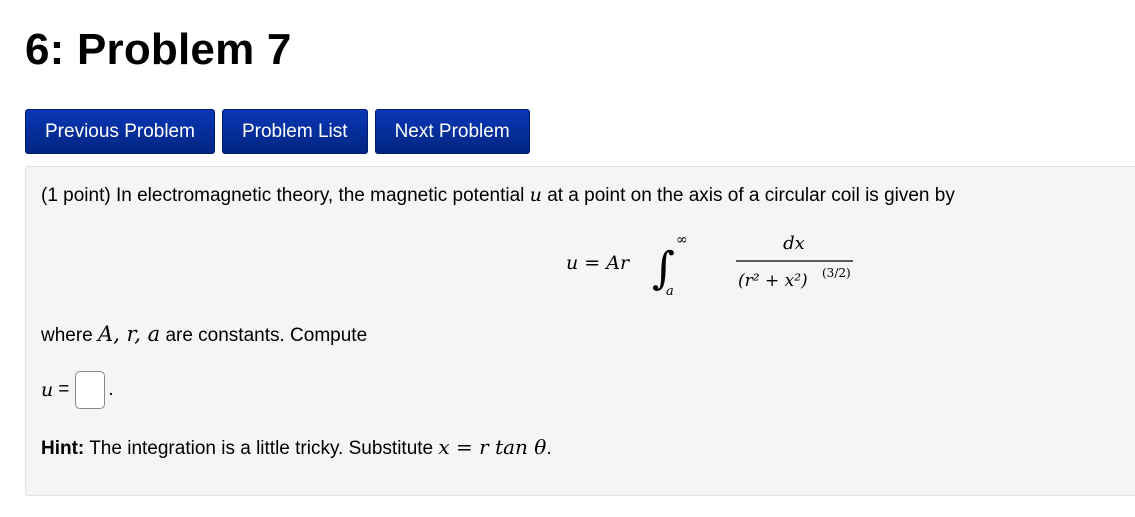  What do you see at coordinates (836, 273) in the screenshot?
I see `denominator-exponent: (3/2)` at bounding box center [836, 273].